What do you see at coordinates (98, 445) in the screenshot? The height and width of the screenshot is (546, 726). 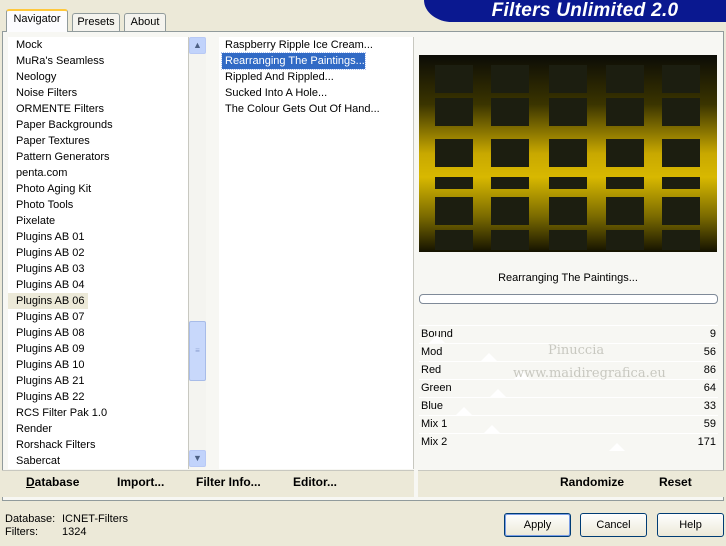 I see `category-item: Rorshack Filters` at bounding box center [98, 445].